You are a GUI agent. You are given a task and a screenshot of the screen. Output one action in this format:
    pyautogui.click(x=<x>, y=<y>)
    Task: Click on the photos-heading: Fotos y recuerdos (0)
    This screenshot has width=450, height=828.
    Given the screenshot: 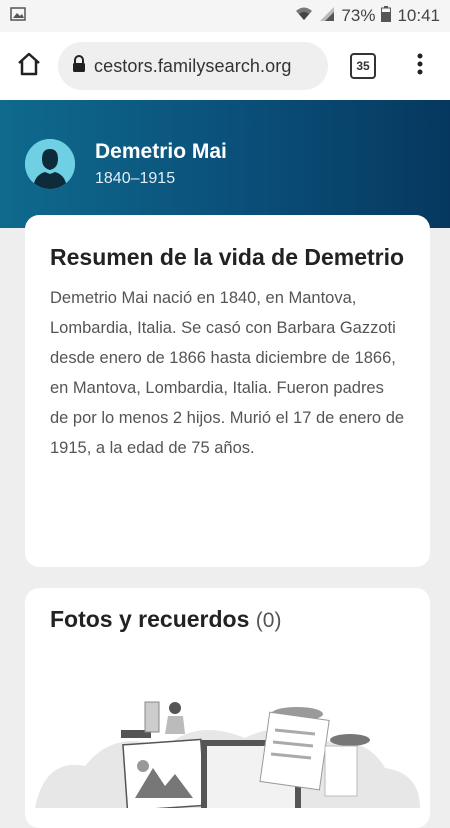 What is the action you would take?
    pyautogui.click(x=227, y=619)
    